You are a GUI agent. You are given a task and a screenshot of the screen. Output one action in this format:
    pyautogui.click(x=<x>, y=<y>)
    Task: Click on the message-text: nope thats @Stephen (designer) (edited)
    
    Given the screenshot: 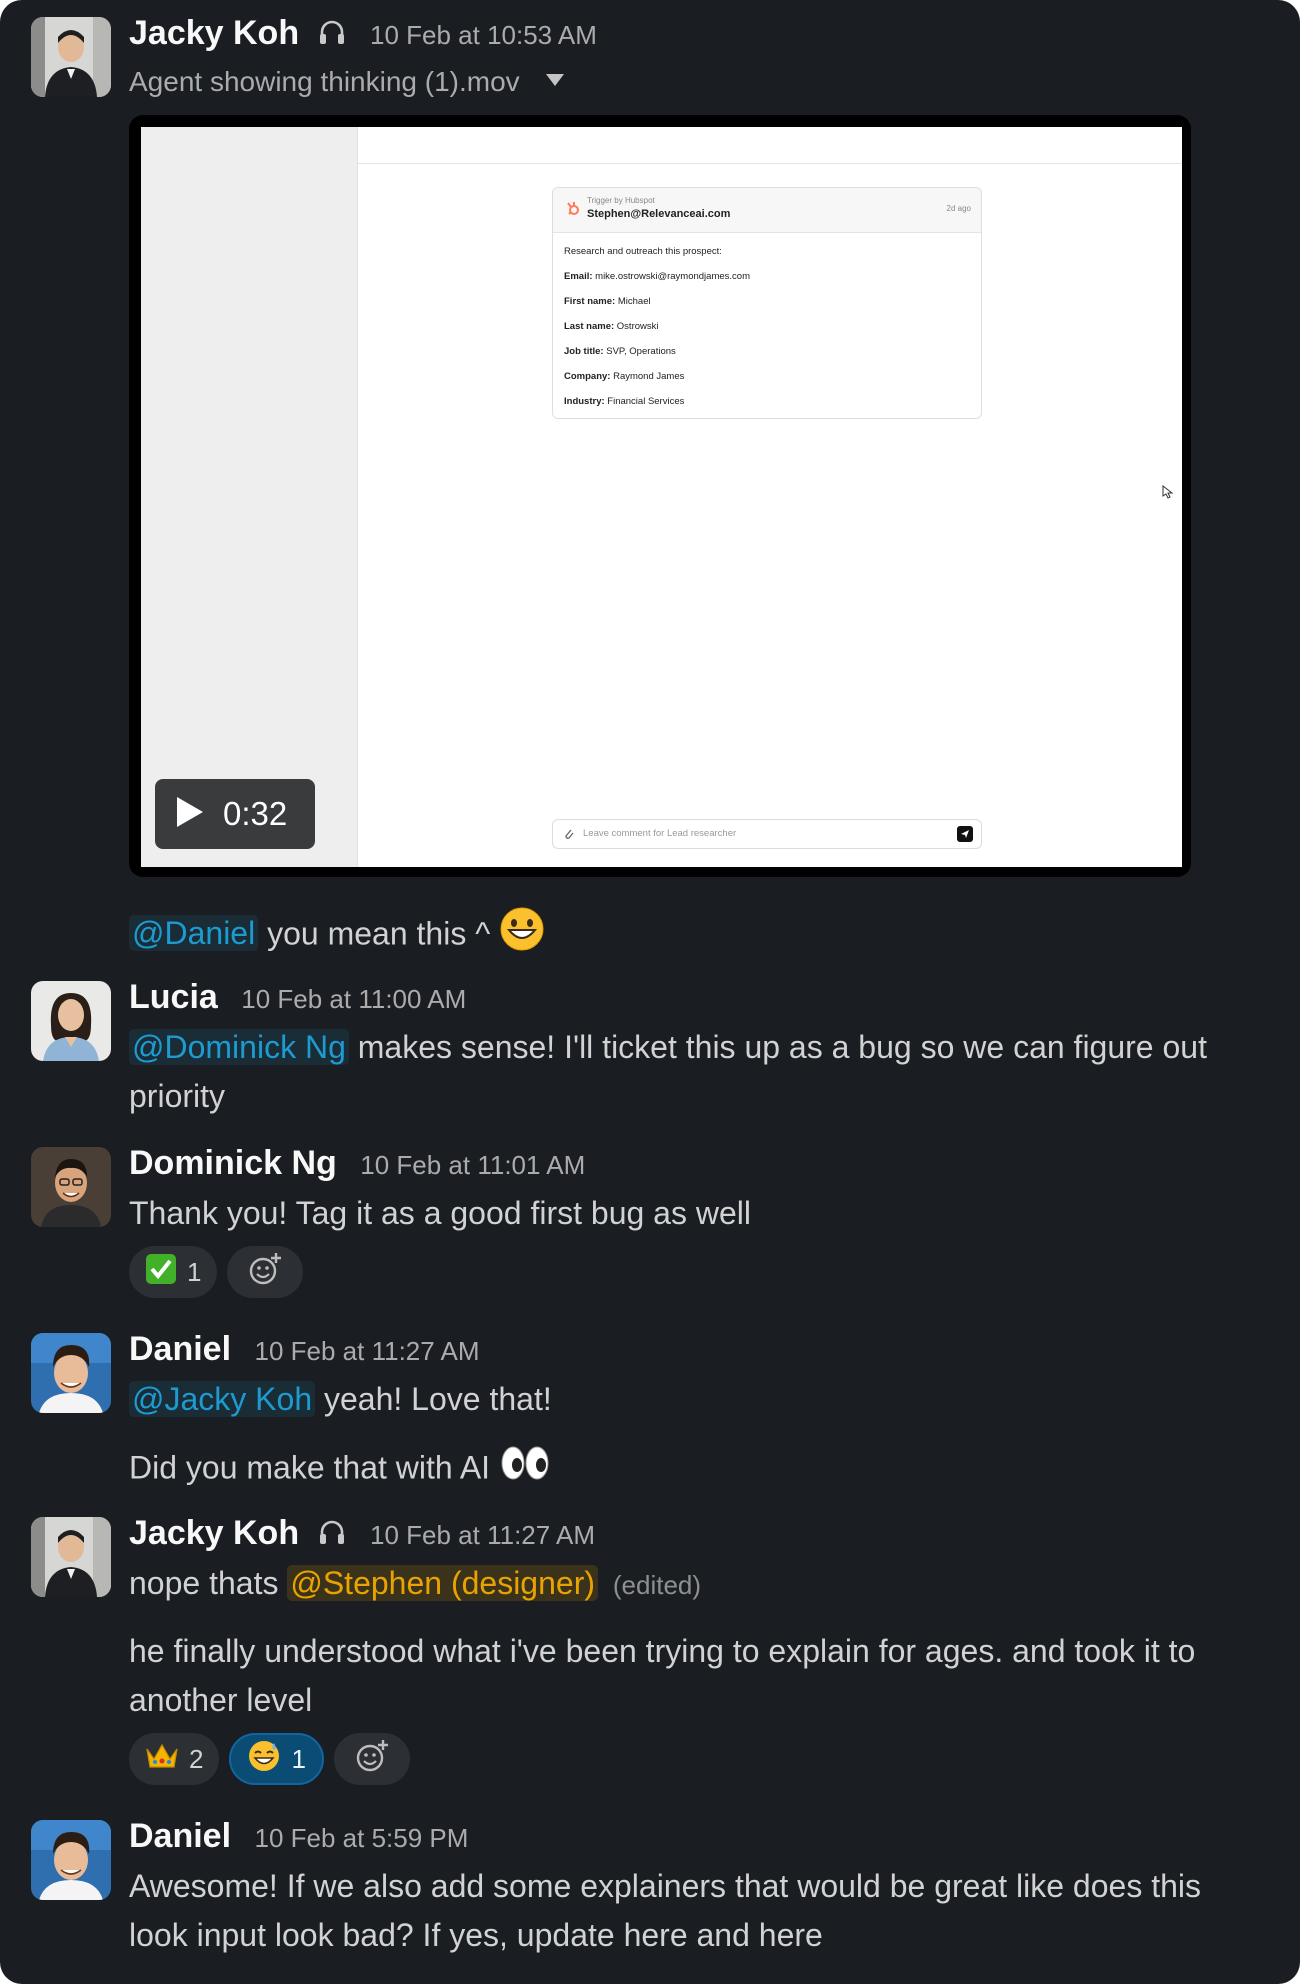 What is the action you would take?
    pyautogui.click(x=694, y=1584)
    